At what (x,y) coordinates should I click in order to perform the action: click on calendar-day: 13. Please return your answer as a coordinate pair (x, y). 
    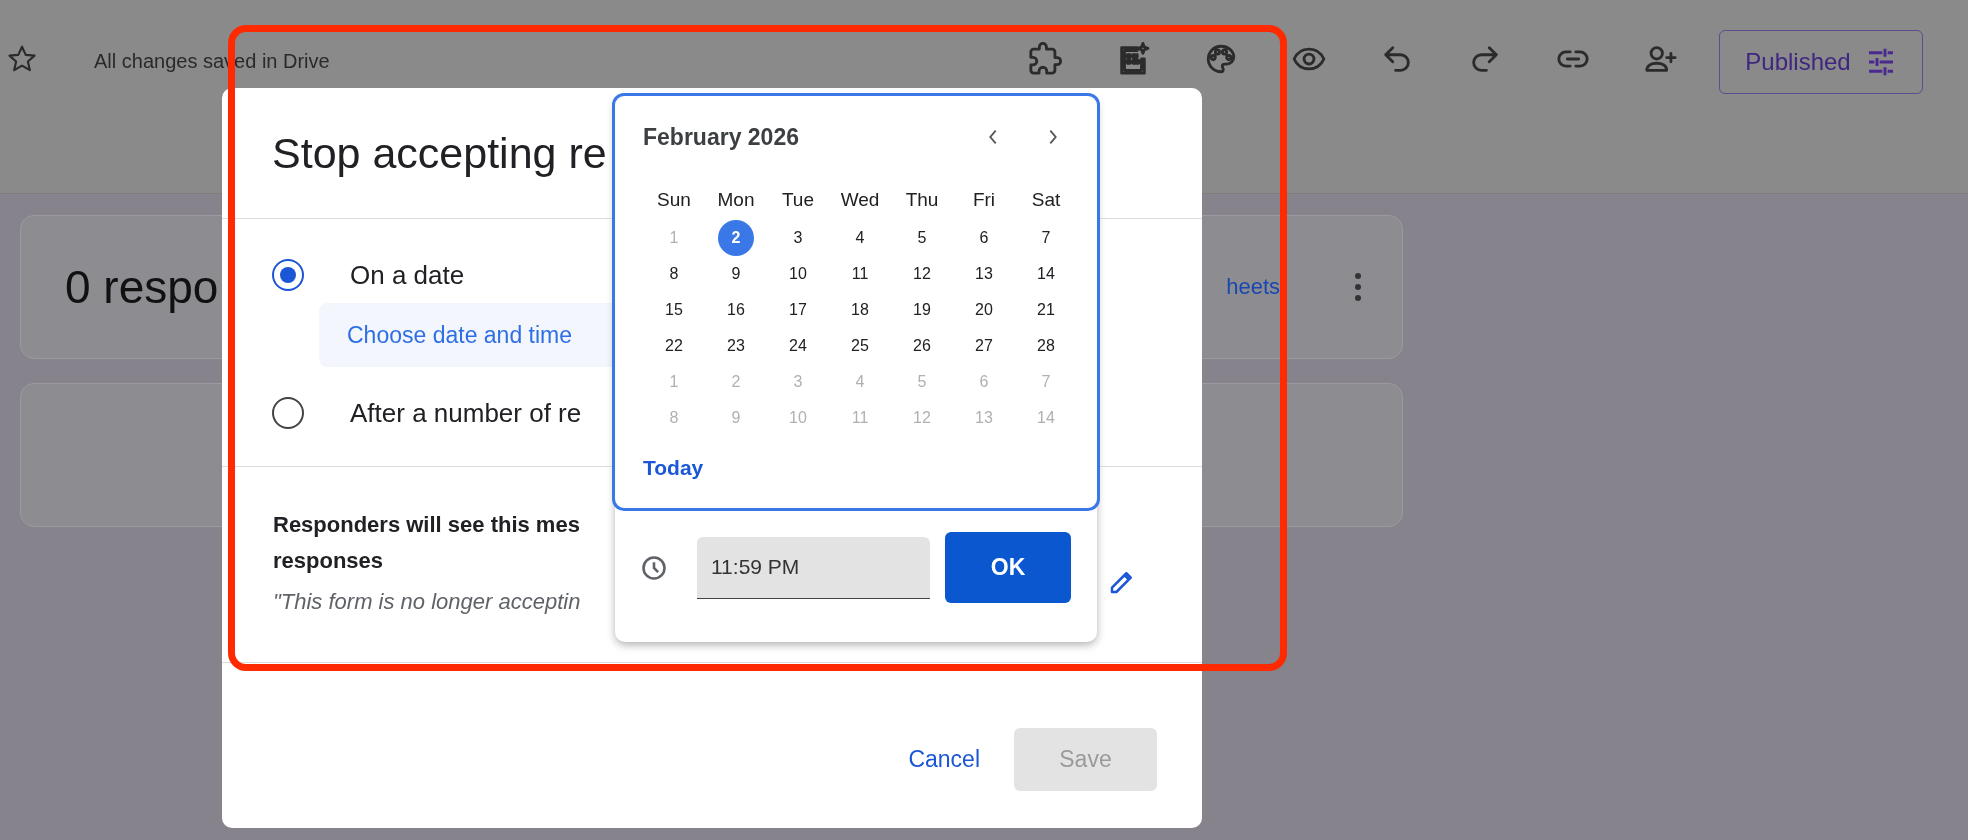
    Looking at the image, I should click on (984, 274).